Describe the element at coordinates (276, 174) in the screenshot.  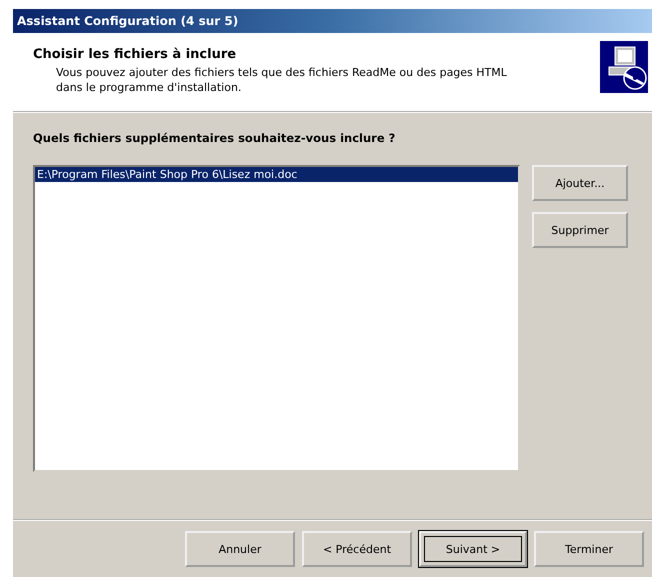
I see `file-item: E:\Program Files\Paint Shop Pro 6\Lisez moi.doc` at that location.